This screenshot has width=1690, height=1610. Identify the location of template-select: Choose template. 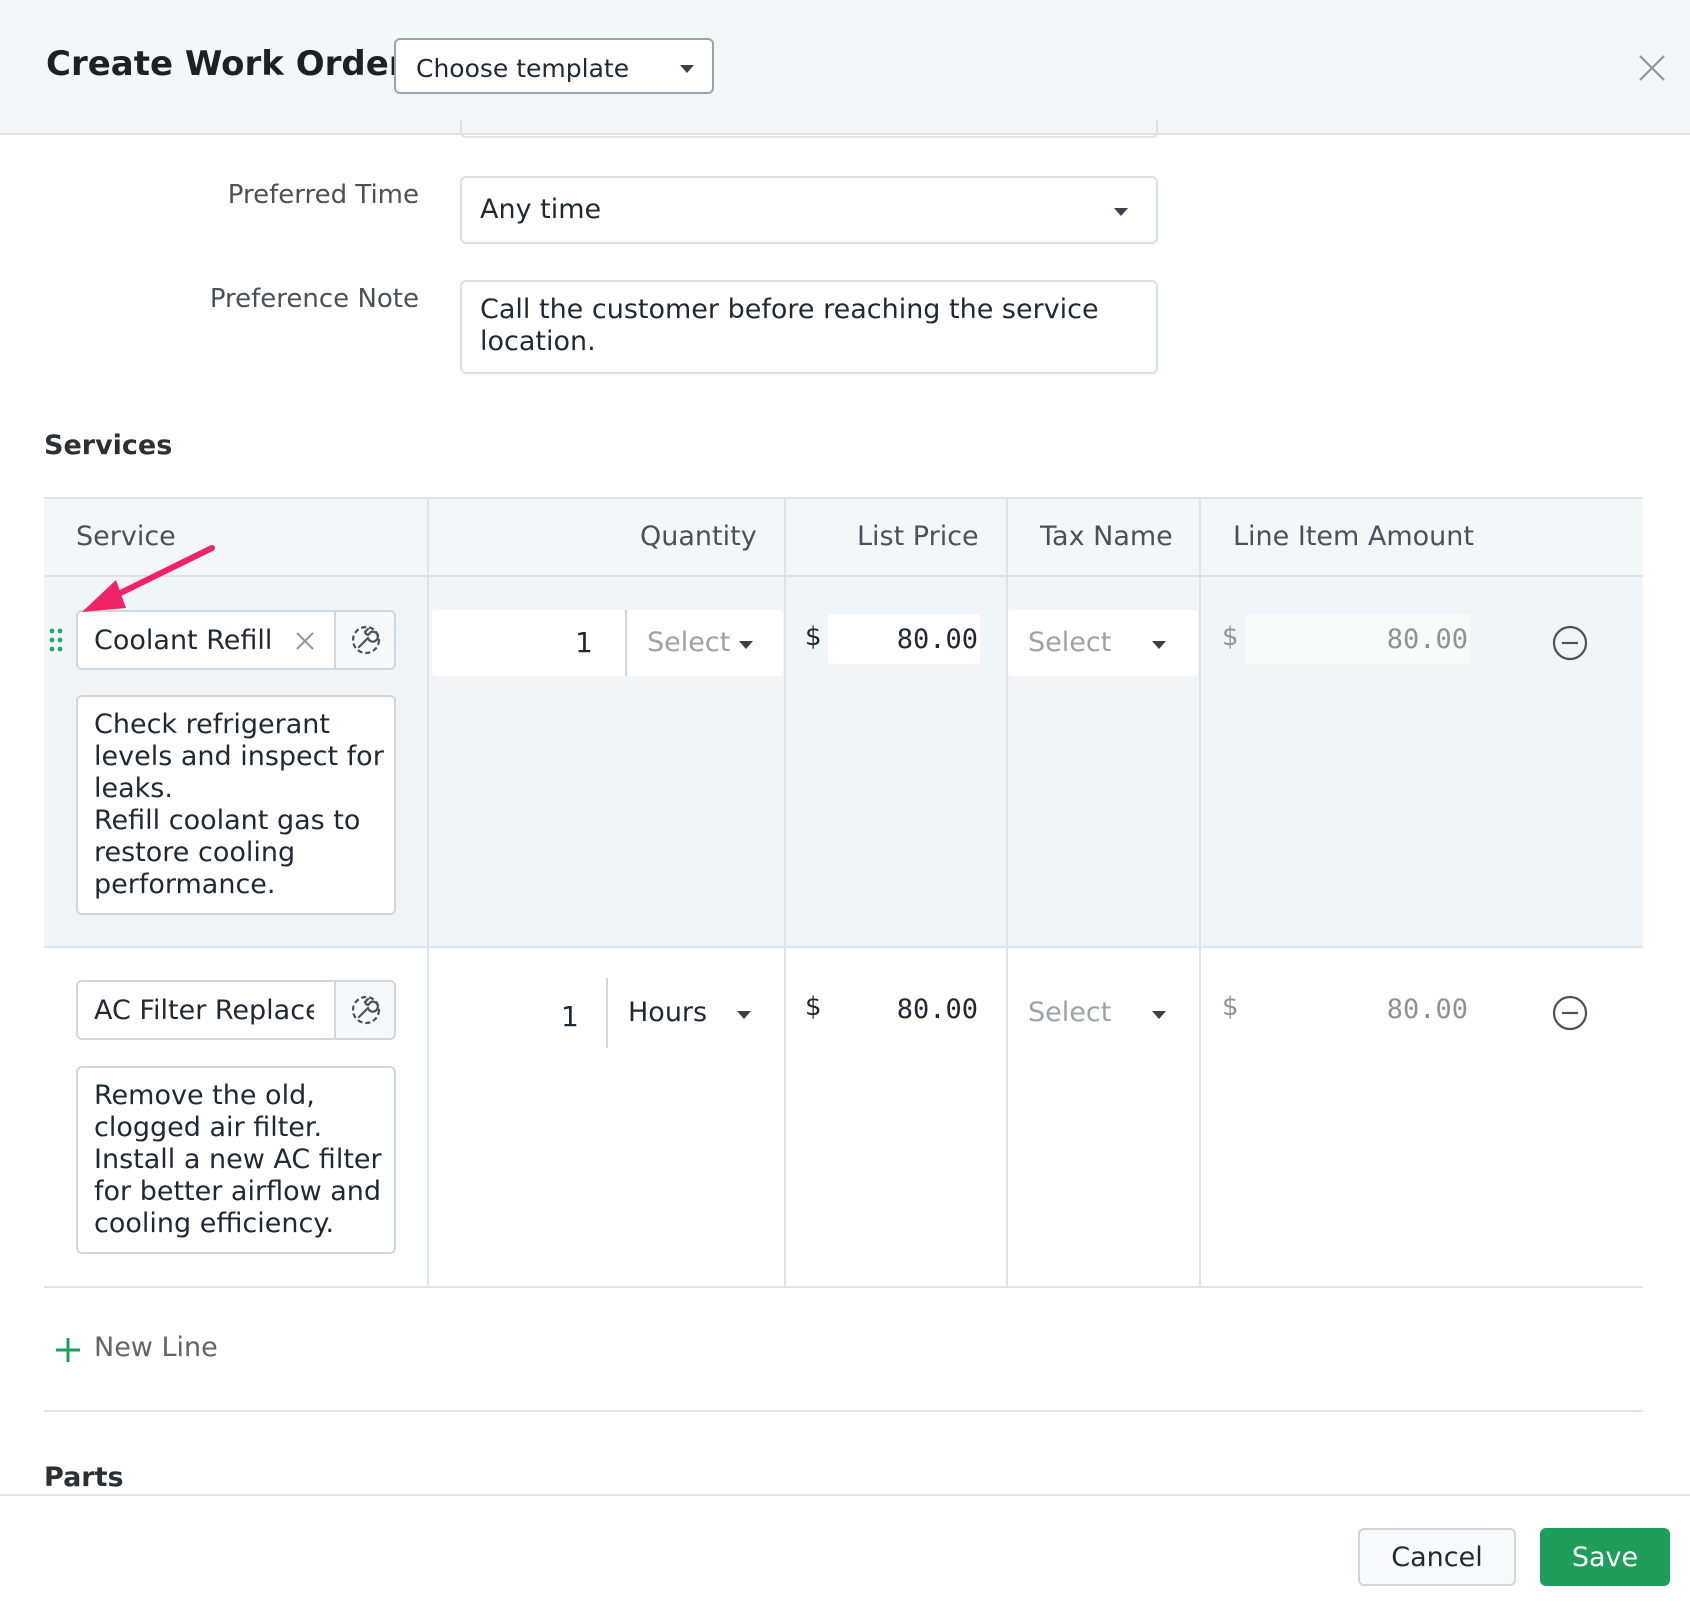
(554, 66).